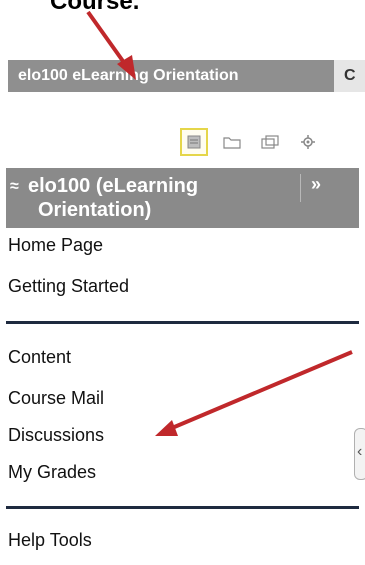 The image size is (365, 565). I want to click on course-title-line1: elo100 (eLearning, so click(113, 186).